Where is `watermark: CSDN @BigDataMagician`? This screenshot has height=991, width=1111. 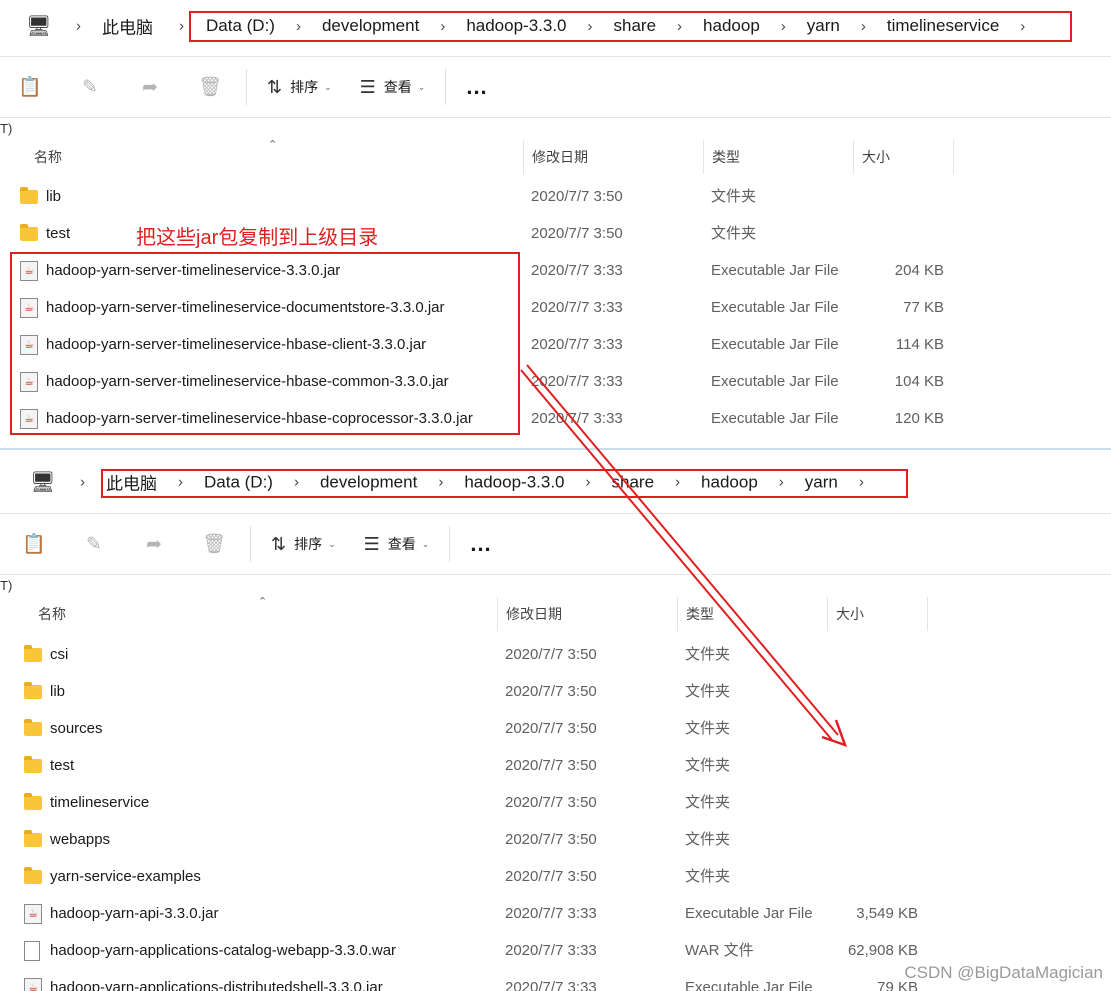
watermark: CSDN @BigDataMagician is located at coordinates (1003, 972).